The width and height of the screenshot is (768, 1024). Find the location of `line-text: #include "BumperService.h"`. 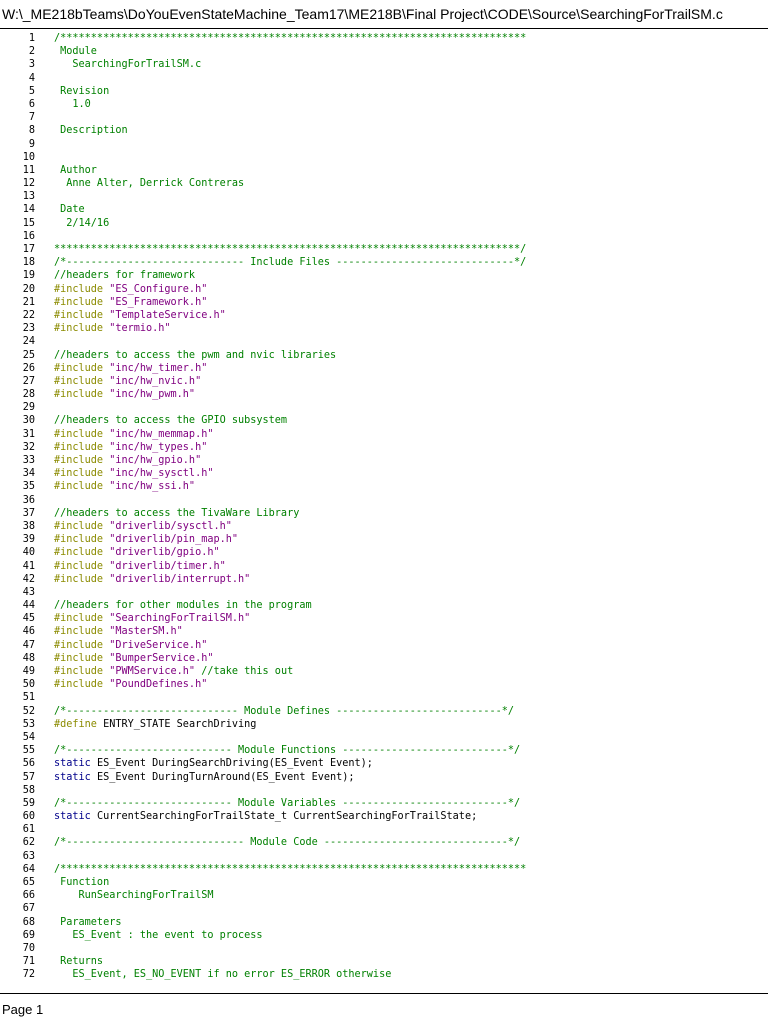

line-text: #include "BumperService.h" is located at coordinates (133, 658).